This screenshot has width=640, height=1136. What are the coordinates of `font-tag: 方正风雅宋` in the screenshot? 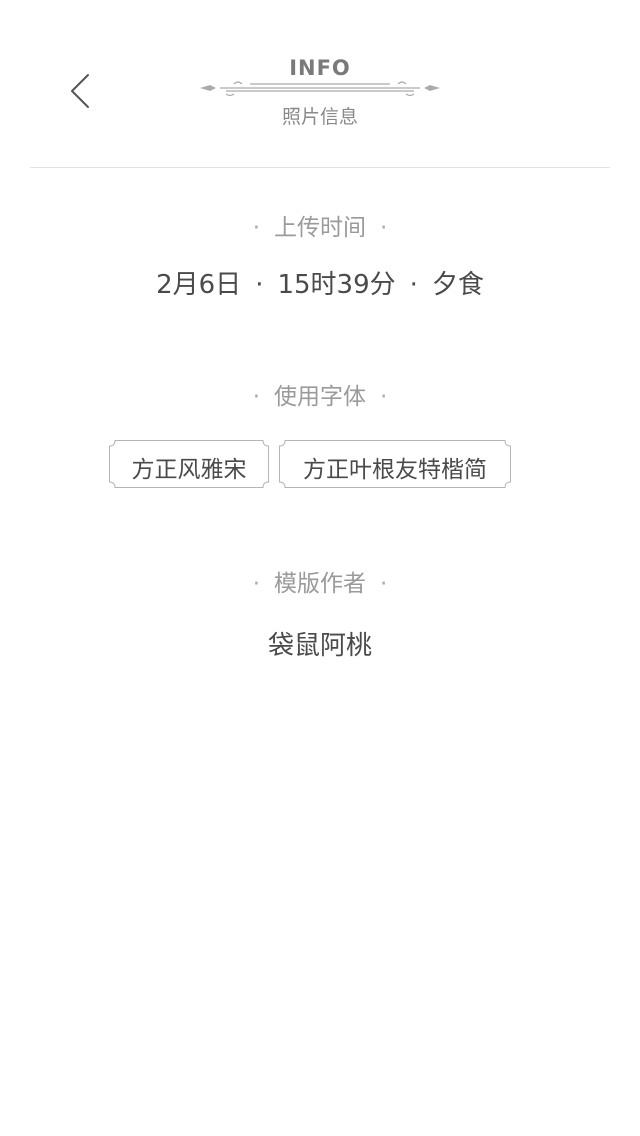 It's located at (189, 464).